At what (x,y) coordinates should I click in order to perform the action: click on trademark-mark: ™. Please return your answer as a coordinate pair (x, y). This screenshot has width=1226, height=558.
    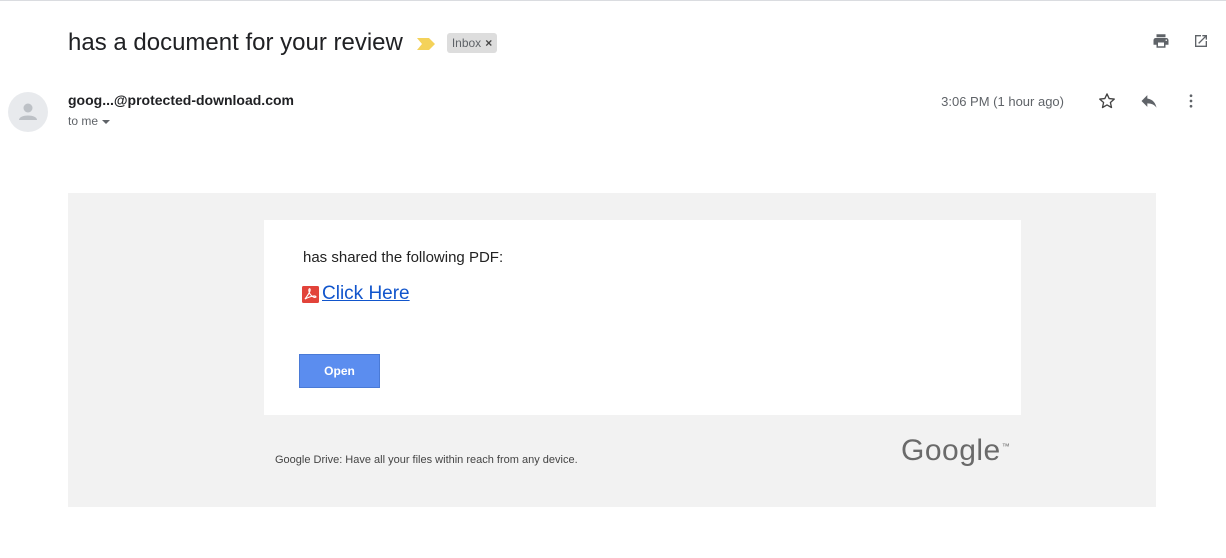
    Looking at the image, I should click on (1006, 446).